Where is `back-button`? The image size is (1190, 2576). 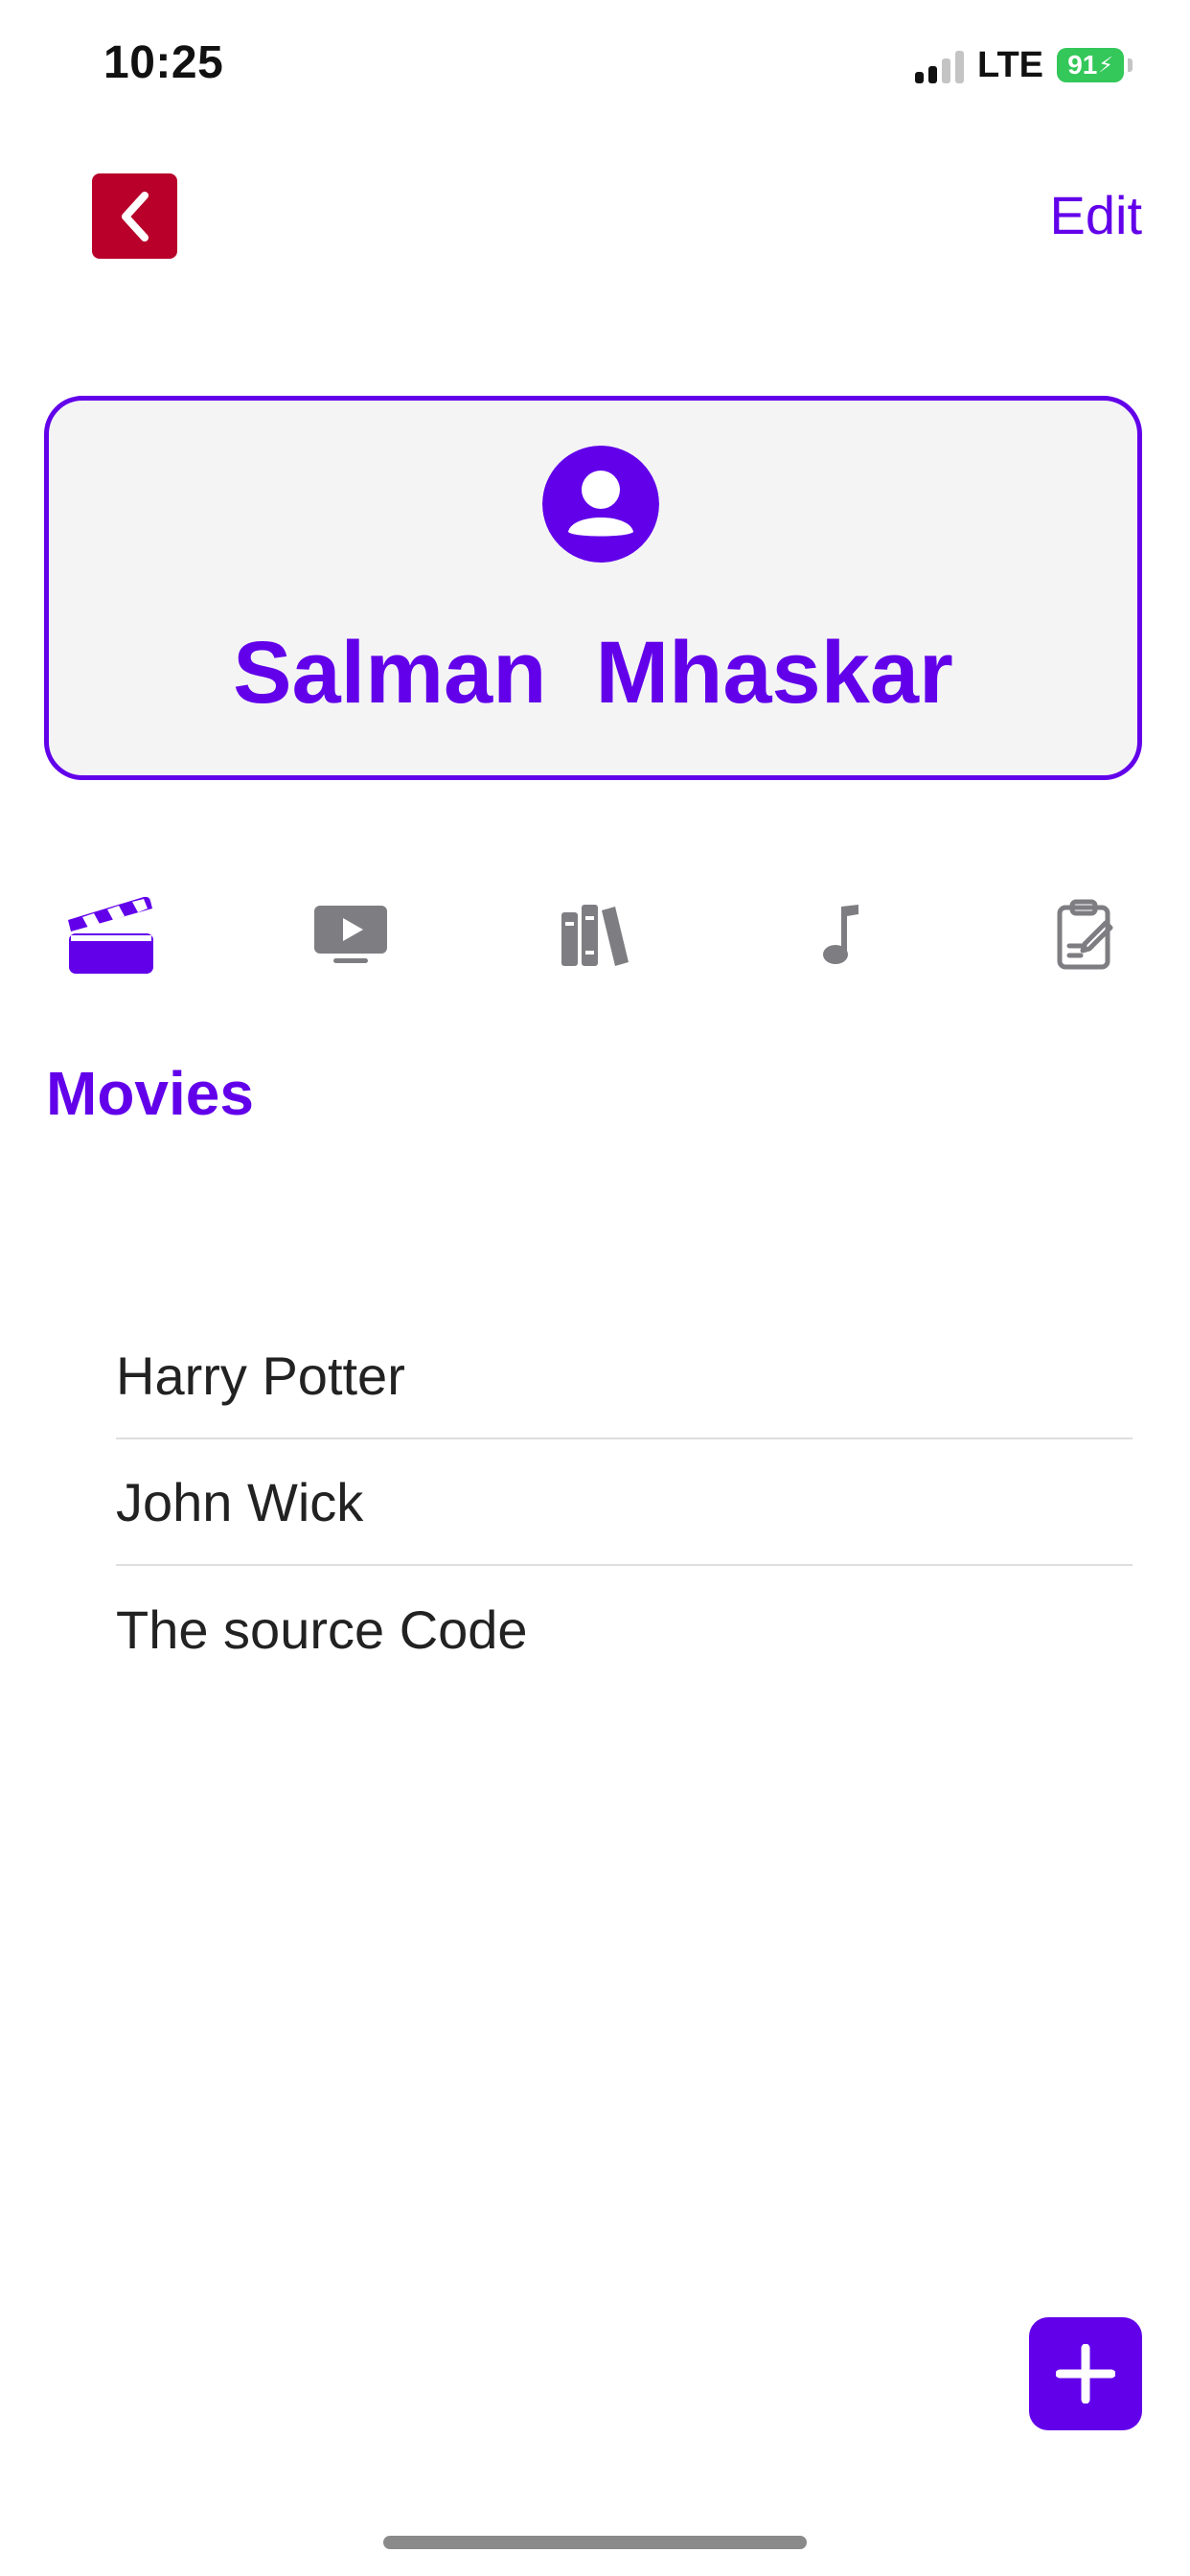
back-button is located at coordinates (135, 216).